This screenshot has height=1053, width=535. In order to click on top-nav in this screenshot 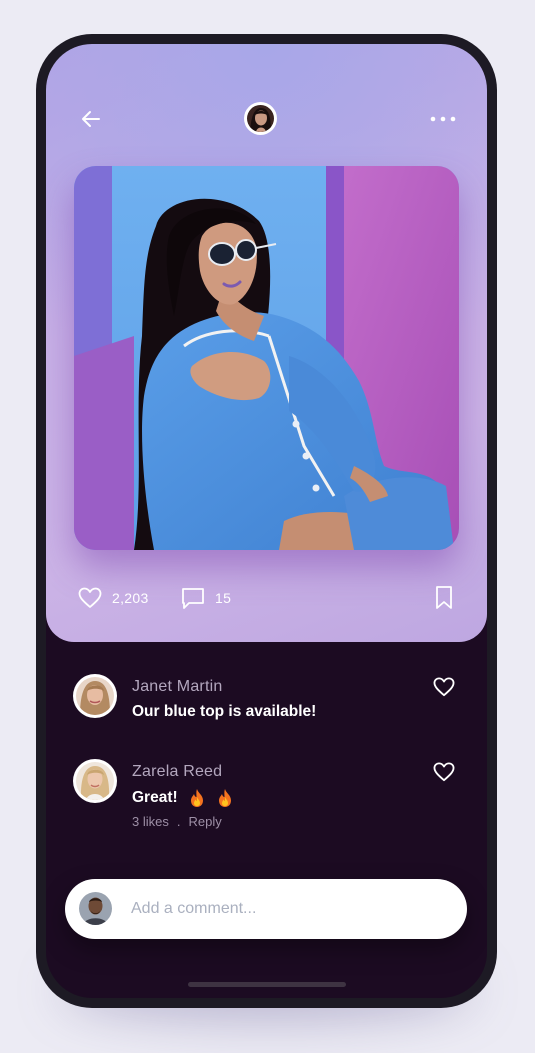, I will do `click(266, 119)`.